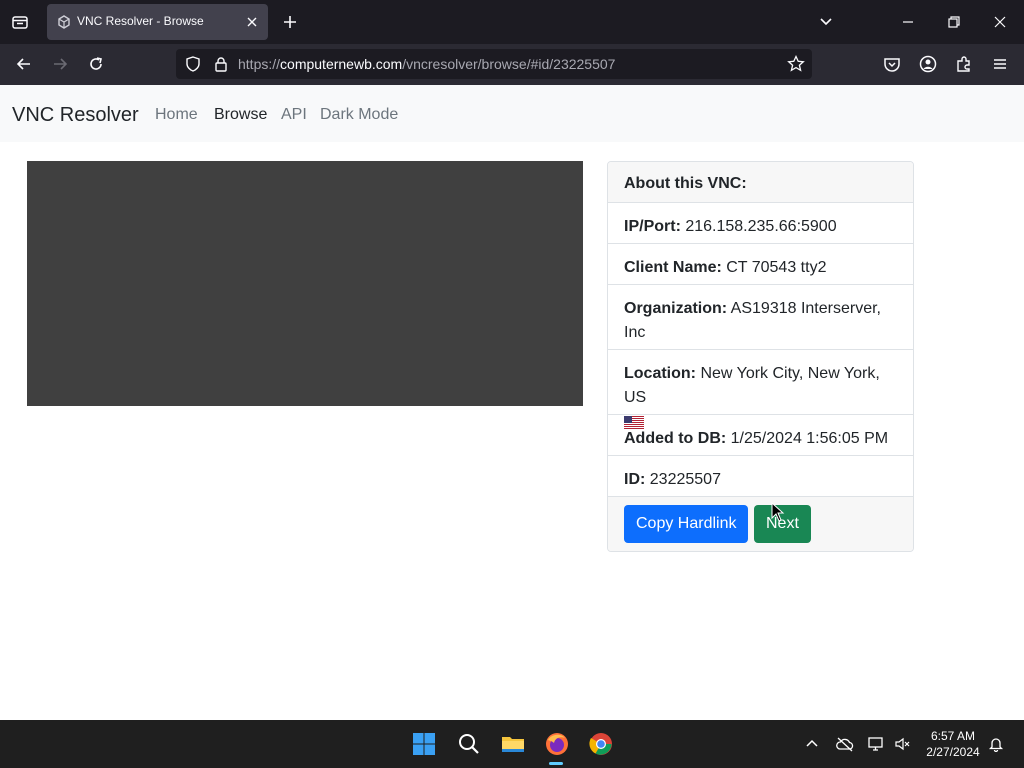  I want to click on onedrive-cloud-icon, so click(845, 744).